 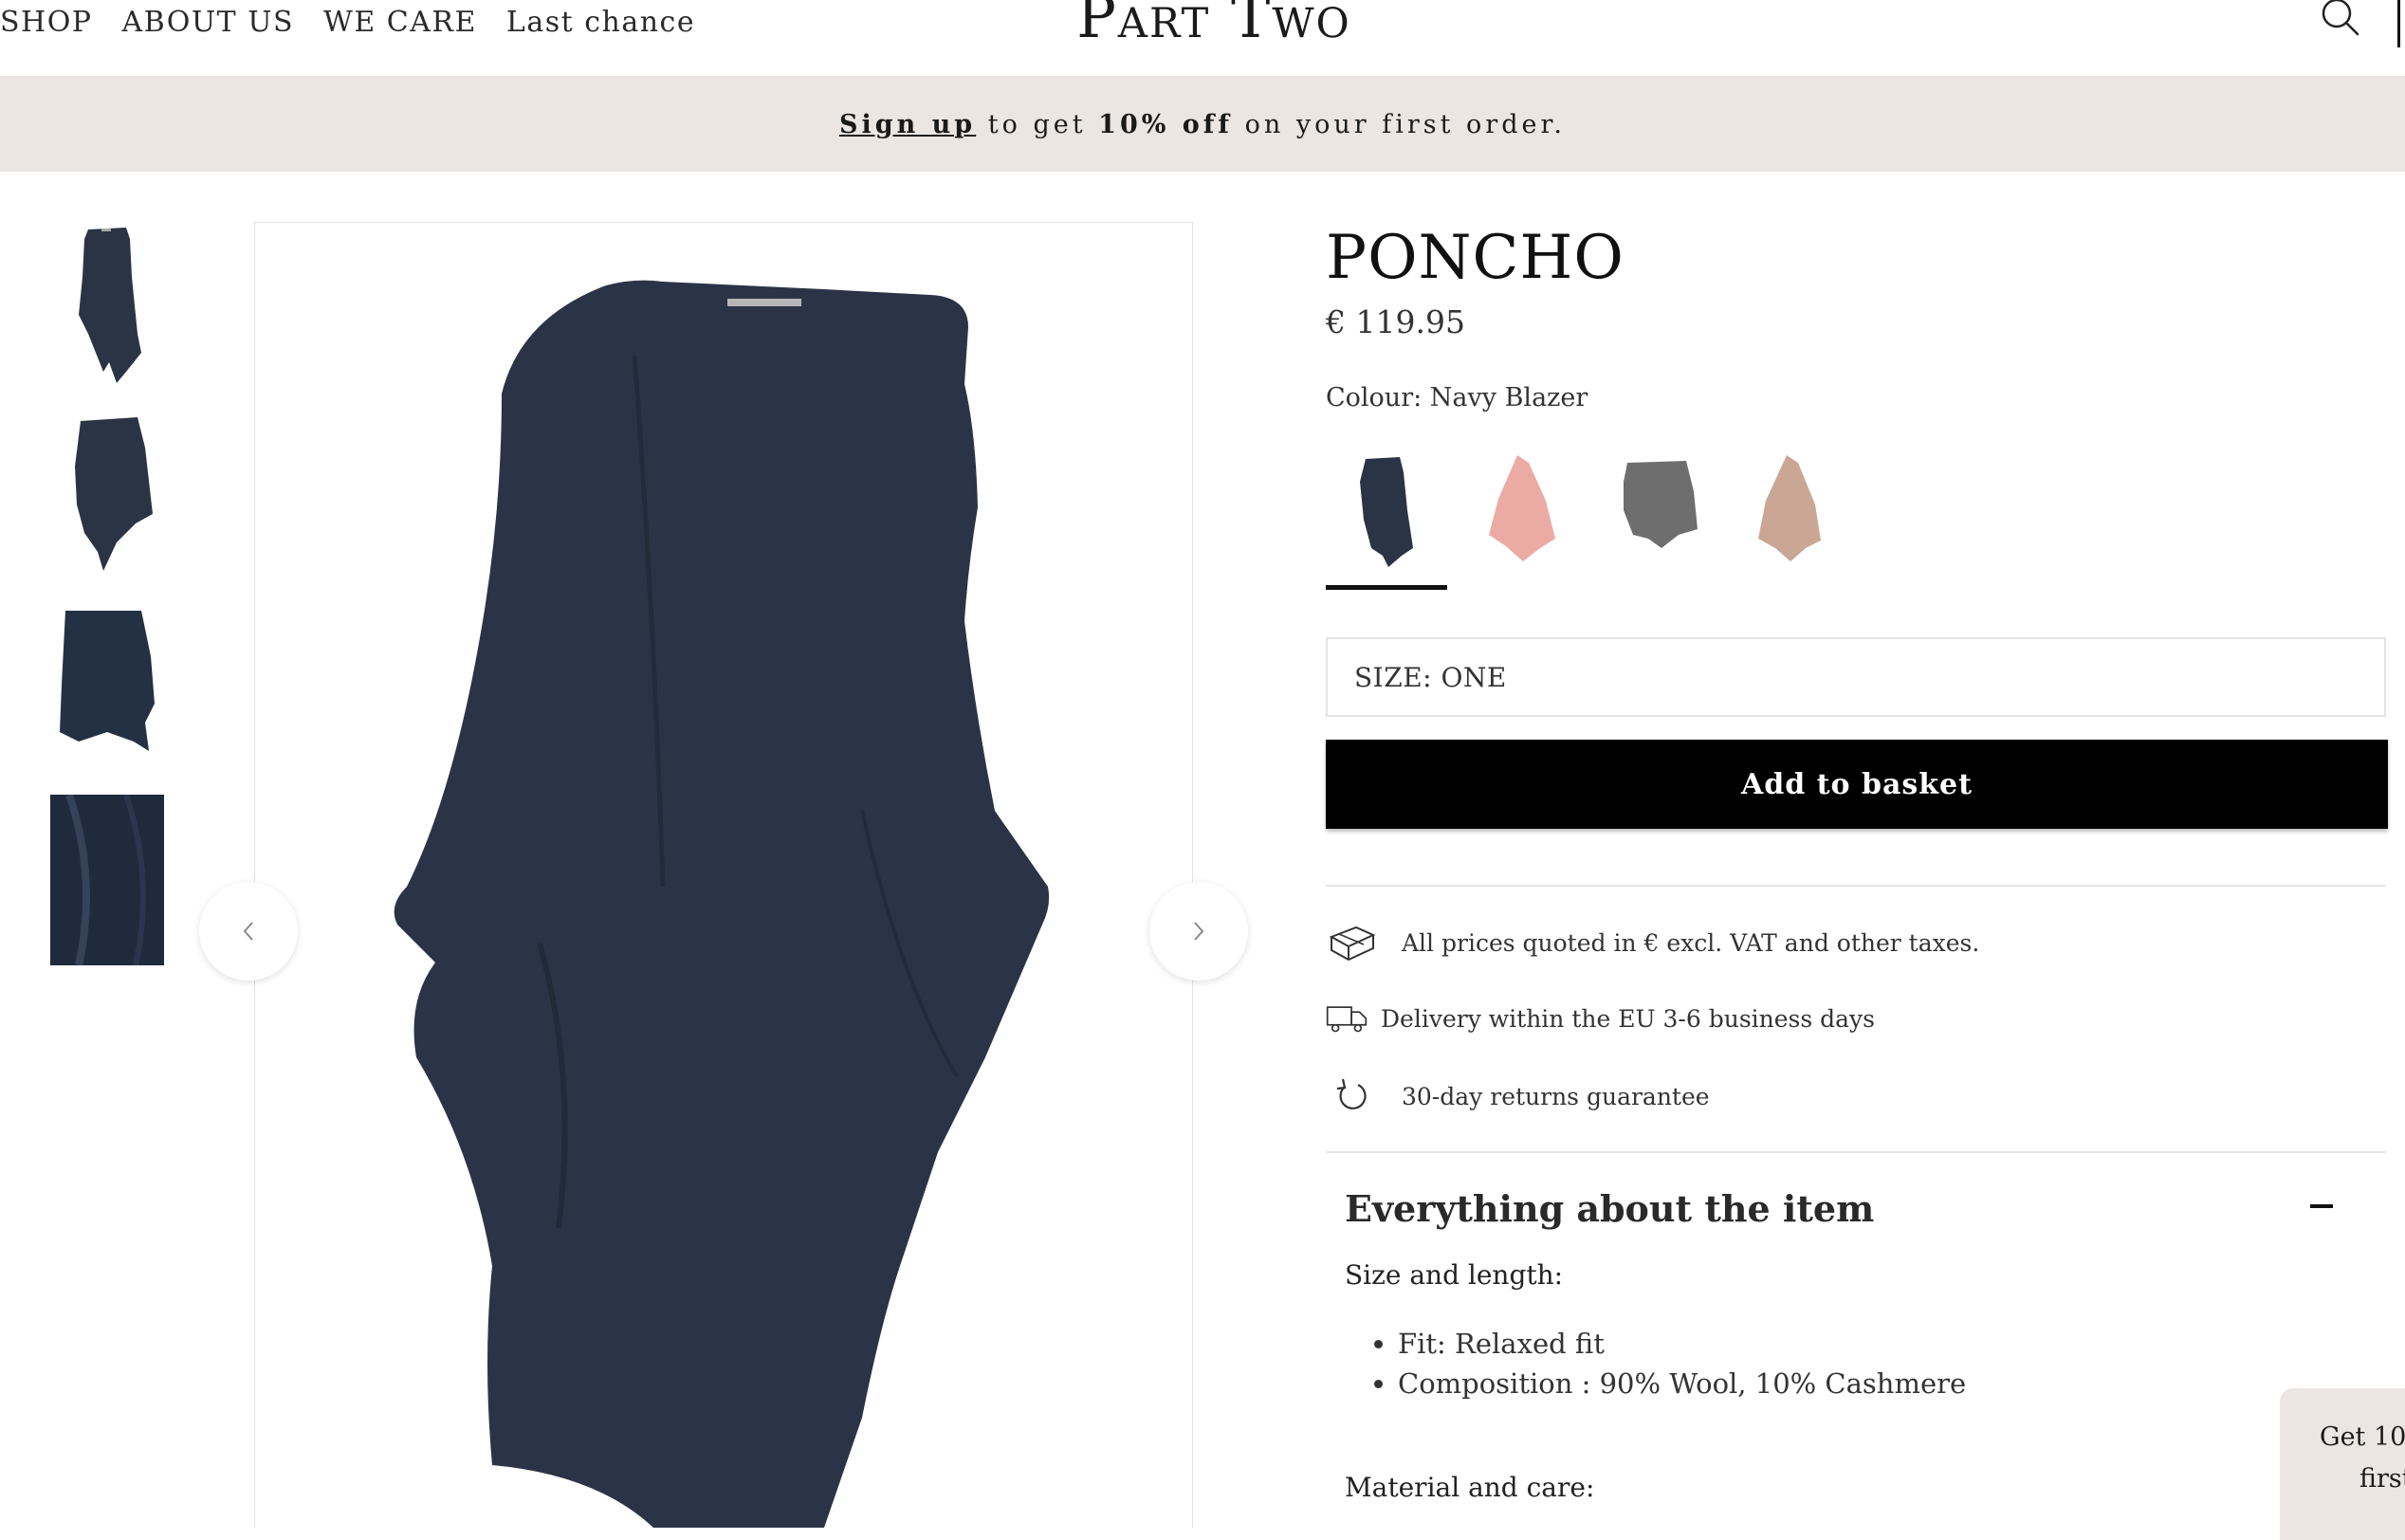 What do you see at coordinates (1609, 1208) in the screenshot?
I see `details-accordion-title: Everything about the item` at bounding box center [1609, 1208].